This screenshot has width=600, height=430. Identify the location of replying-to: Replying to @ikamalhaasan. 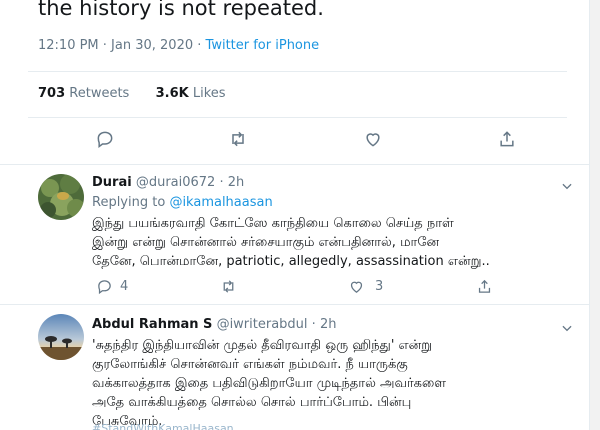
(182, 202).